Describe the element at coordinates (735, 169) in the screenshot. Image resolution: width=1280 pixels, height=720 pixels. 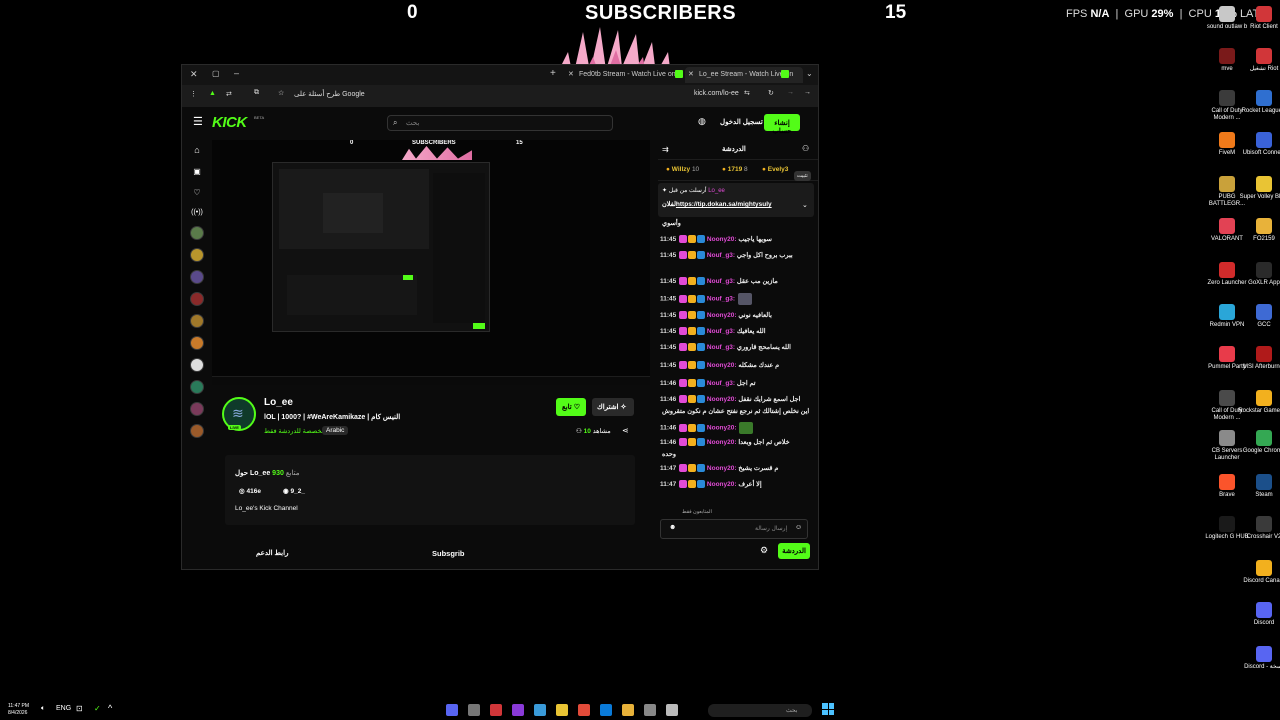
I see `gifter-entry: ● 1719 8` at that location.